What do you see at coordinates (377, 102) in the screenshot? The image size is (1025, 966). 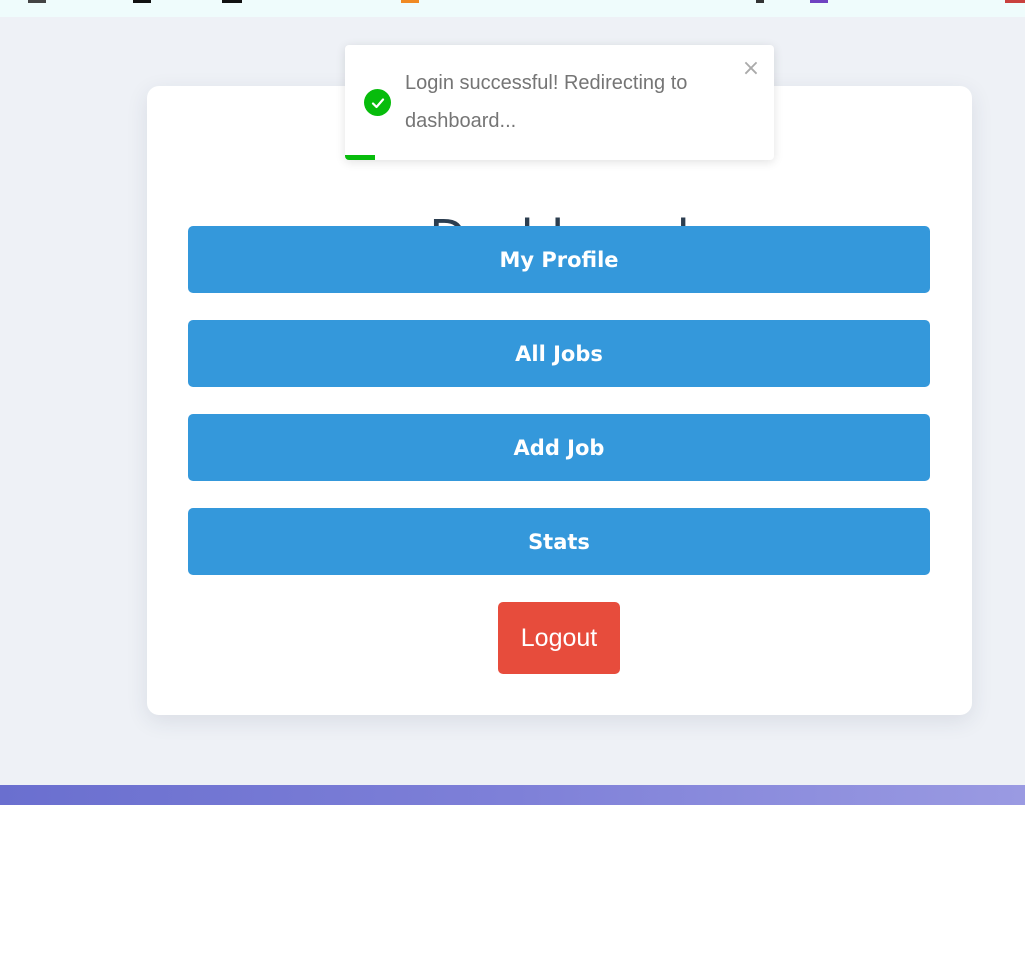 I see `check-circle-icon` at bounding box center [377, 102].